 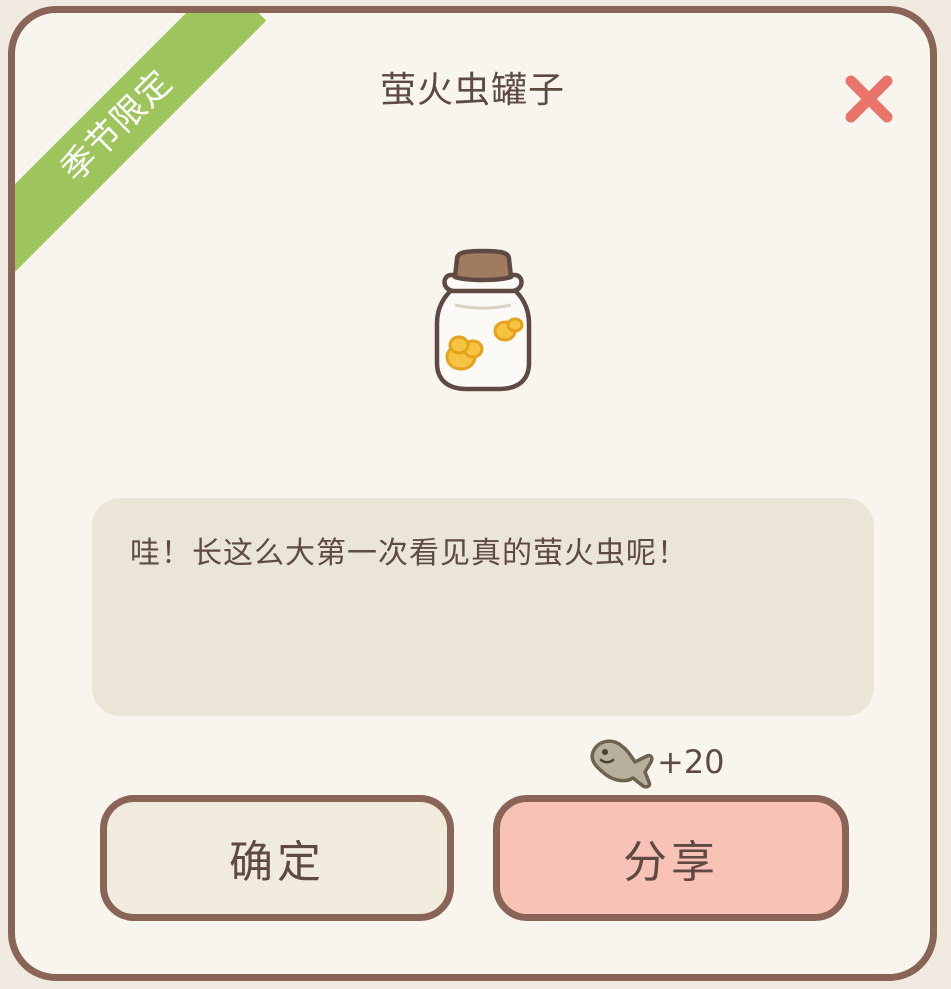 What do you see at coordinates (472, 90) in the screenshot?
I see `dialog-title: 萤火虫罐子` at bounding box center [472, 90].